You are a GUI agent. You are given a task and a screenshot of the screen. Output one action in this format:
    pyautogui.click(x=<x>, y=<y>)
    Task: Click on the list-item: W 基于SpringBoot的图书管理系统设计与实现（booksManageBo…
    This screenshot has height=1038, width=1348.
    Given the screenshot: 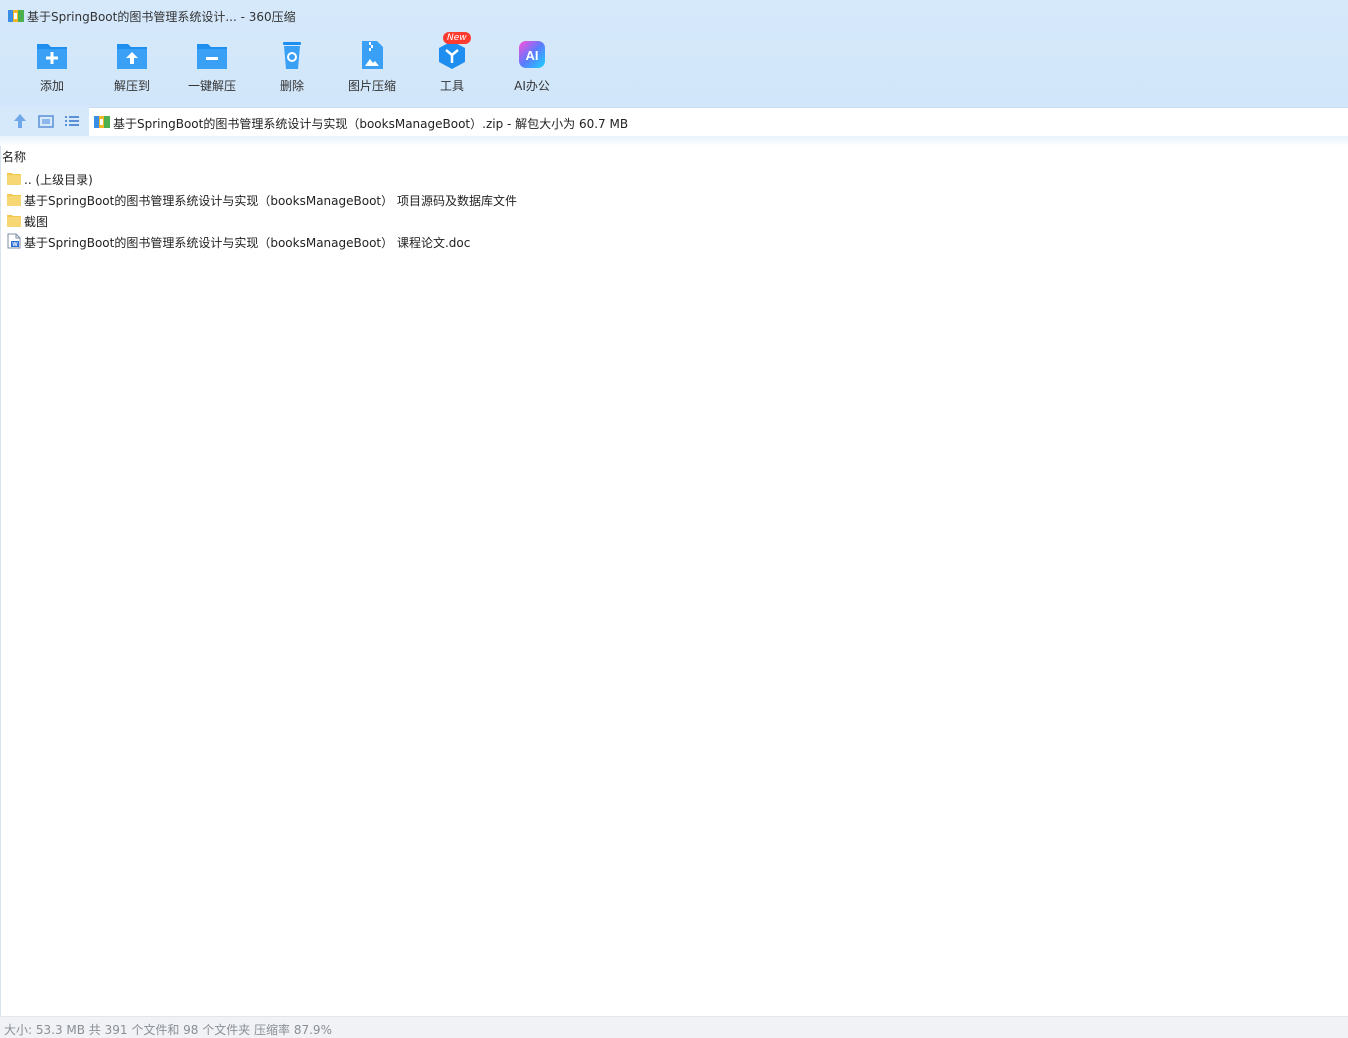 What is the action you would take?
    pyautogui.click(x=306, y=241)
    